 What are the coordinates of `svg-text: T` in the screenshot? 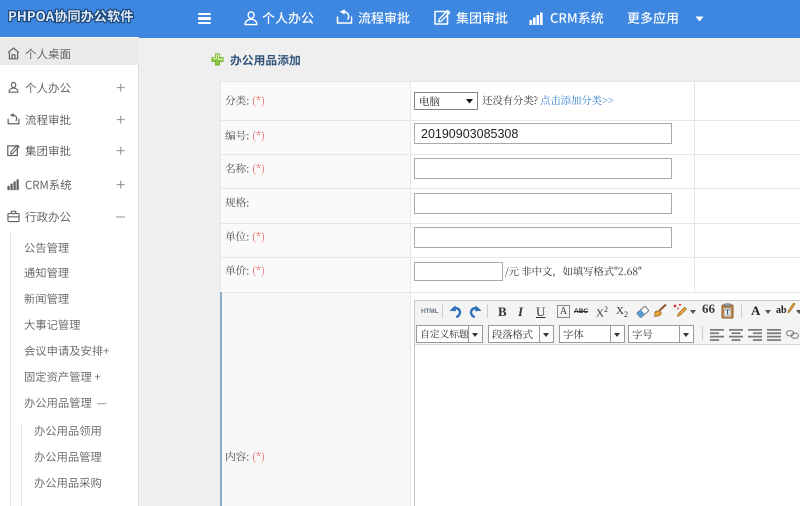 It's located at (727, 312).